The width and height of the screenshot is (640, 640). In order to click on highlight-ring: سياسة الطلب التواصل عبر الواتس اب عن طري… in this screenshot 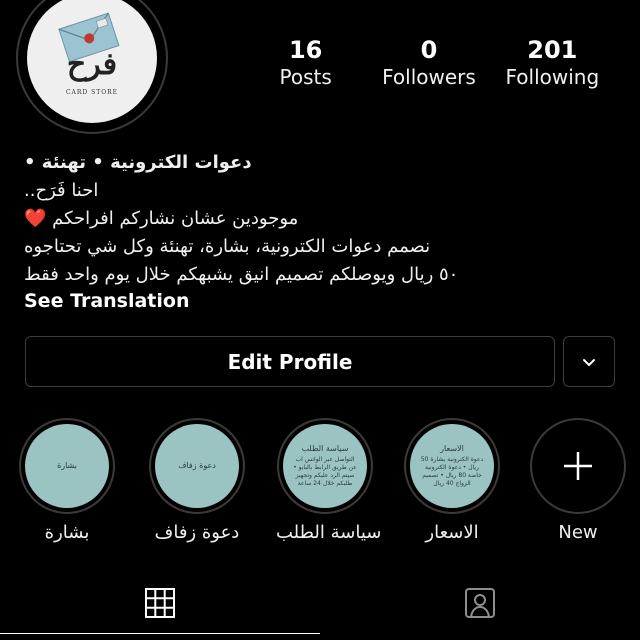, I will do `click(325, 466)`.